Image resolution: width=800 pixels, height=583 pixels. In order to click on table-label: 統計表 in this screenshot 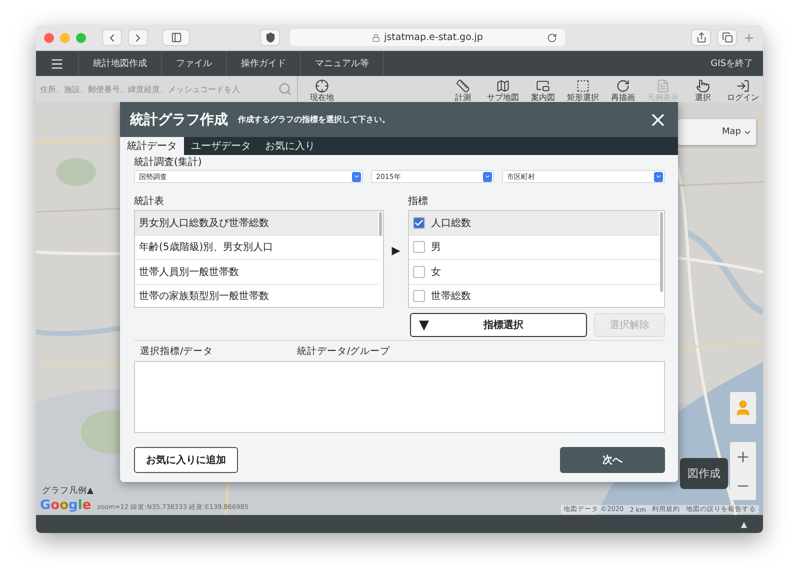, I will do `click(149, 202)`.